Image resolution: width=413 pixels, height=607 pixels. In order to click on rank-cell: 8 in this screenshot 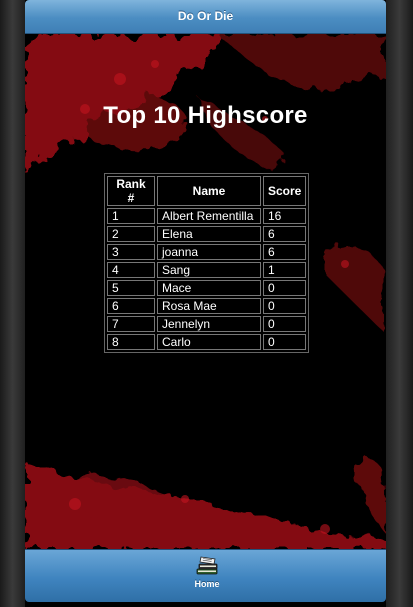, I will do `click(131, 342)`.